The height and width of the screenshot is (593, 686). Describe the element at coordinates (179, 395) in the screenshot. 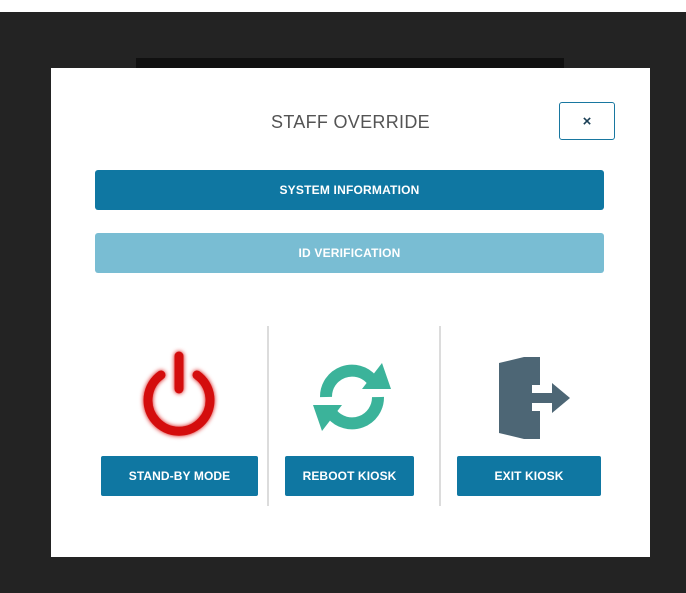

I see `power-icon` at that location.